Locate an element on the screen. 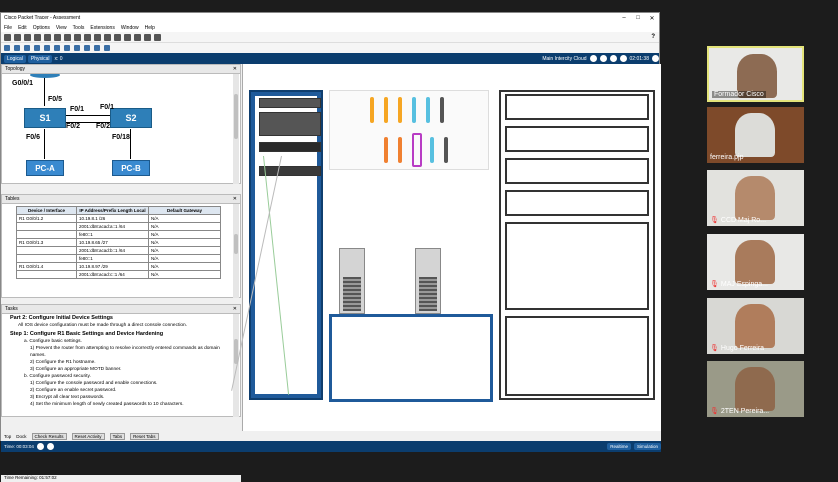  tables-scrollbar is located at coordinates (236, 251).